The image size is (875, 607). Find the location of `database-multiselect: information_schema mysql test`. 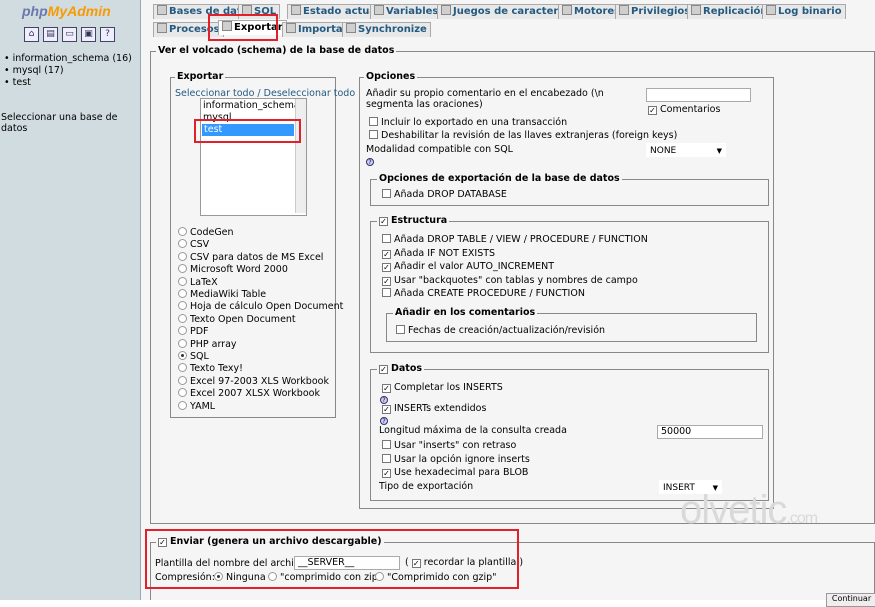

database-multiselect: information_schema mysql test is located at coordinates (253, 157).